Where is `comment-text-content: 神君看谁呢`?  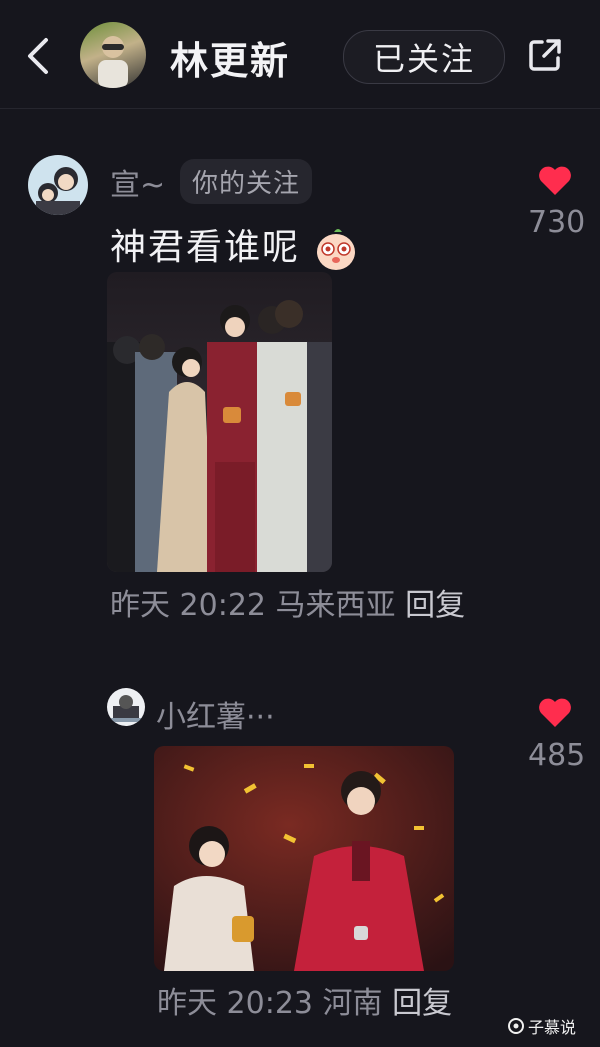
comment-text-content: 神君看谁呢 is located at coordinates (205, 247).